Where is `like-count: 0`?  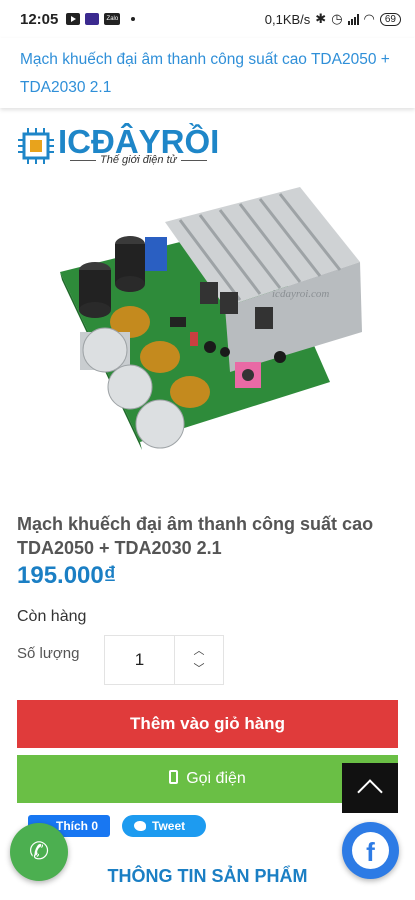
like-count: 0 is located at coordinates (95, 826).